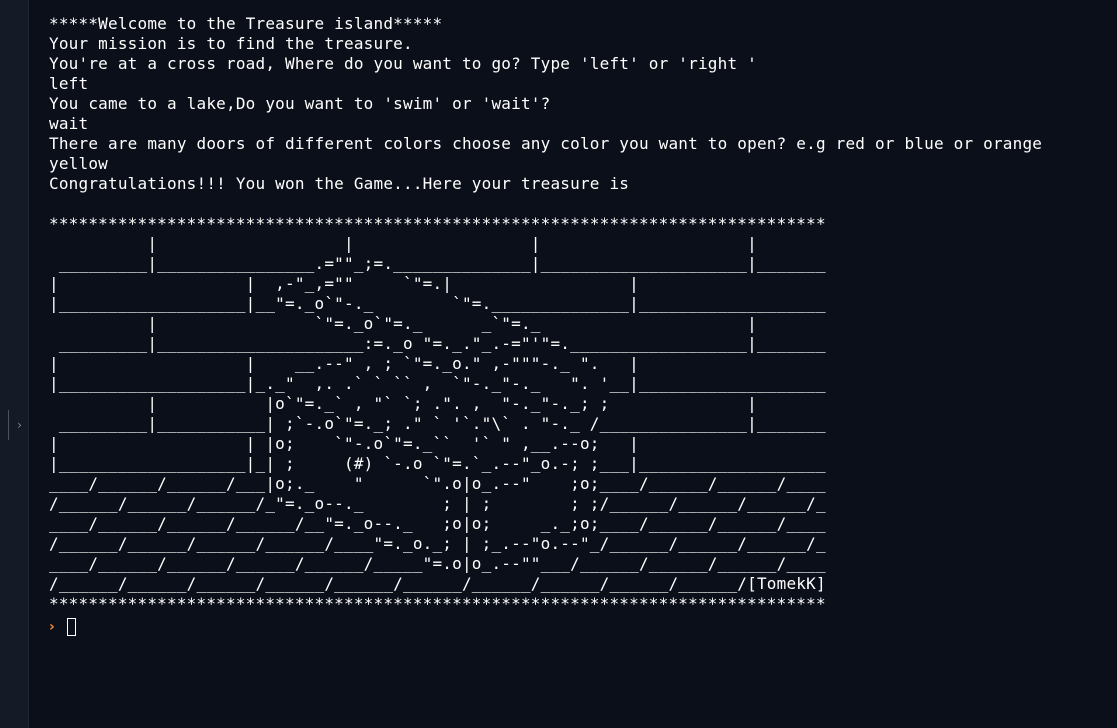 This screenshot has width=1117, height=728. I want to click on chevron-right-icon: ›, so click(19, 425).